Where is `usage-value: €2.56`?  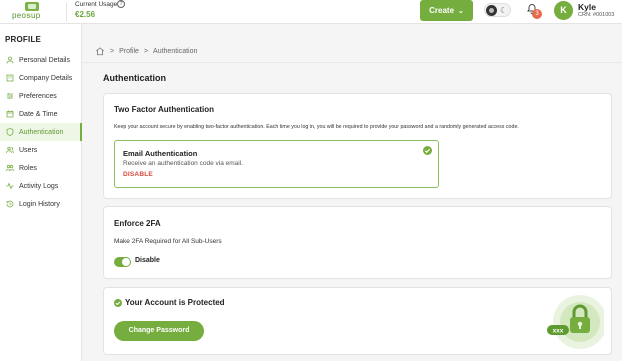 usage-value: €2.56 is located at coordinates (85, 14).